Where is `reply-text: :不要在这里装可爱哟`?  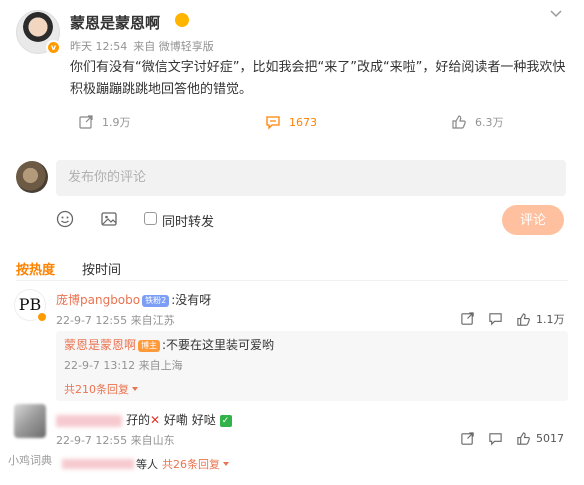
reply-text: :不要在这里装可爱哟 is located at coordinates (218, 345).